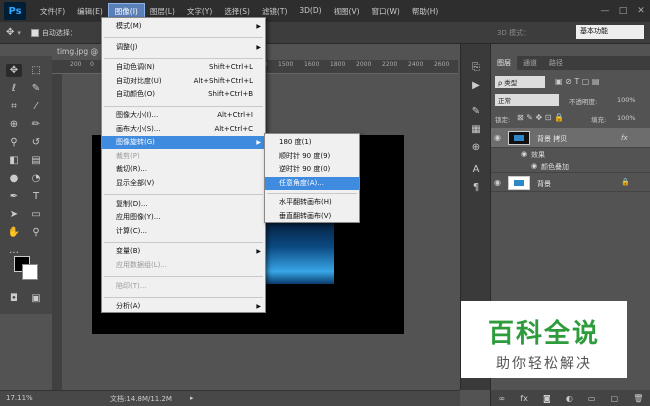  What do you see at coordinates (425, 11) in the screenshot?
I see `menu-10: 帮助(H)` at bounding box center [425, 11].